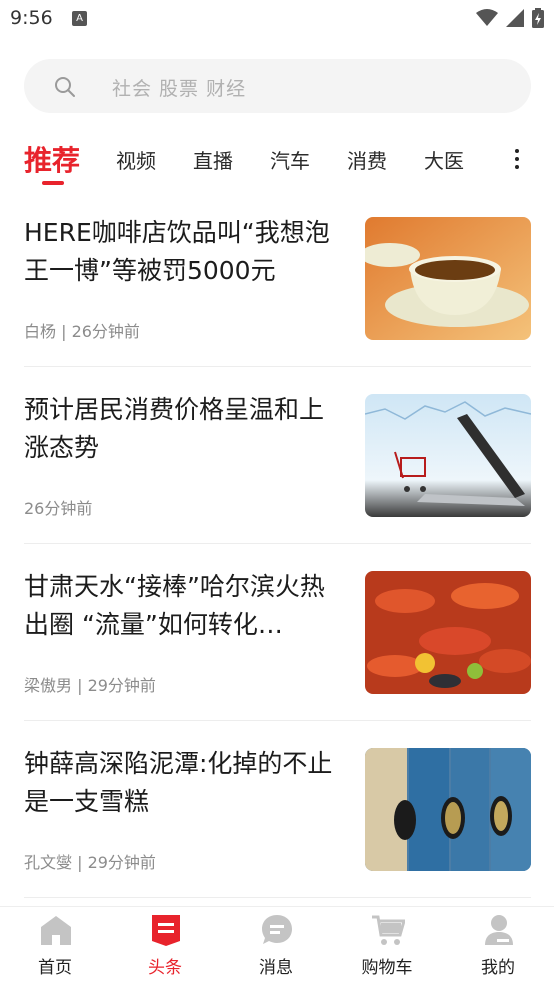  Describe the element at coordinates (387, 945) in the screenshot. I see `nav-cart: 购物车` at that location.